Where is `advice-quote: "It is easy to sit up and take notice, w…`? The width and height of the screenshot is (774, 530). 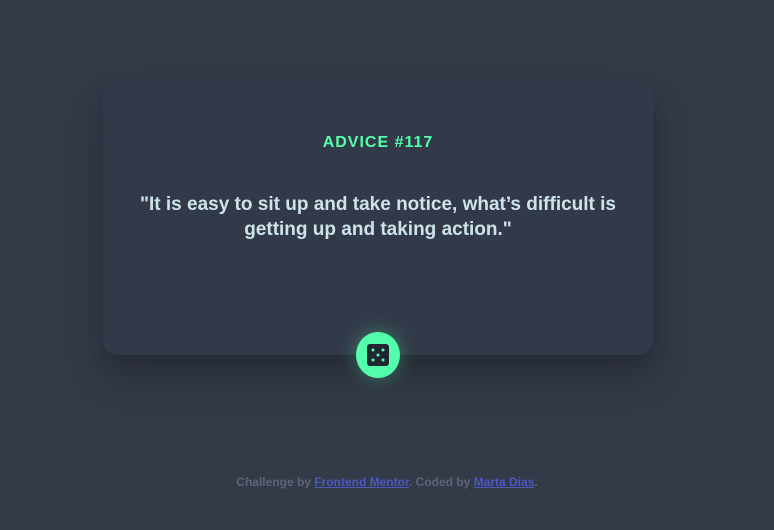 advice-quote: "It is easy to sit up and take notice, w… is located at coordinates (377, 217).